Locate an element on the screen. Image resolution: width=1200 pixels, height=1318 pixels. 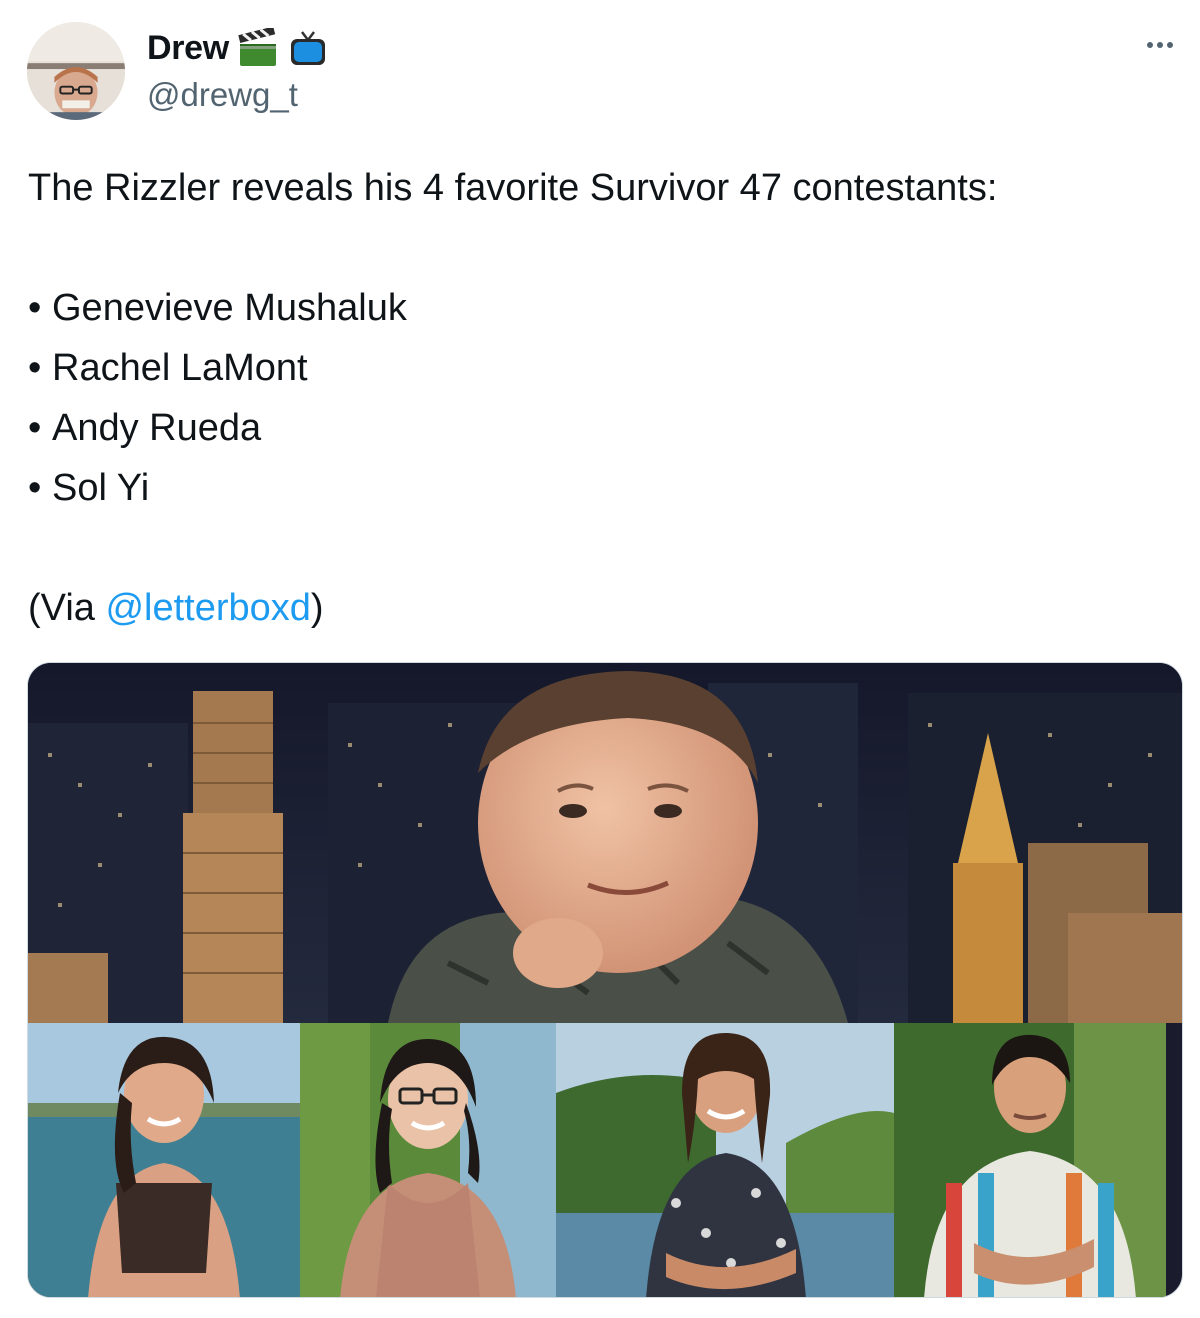
display-name: Drew is located at coordinates (188, 48).